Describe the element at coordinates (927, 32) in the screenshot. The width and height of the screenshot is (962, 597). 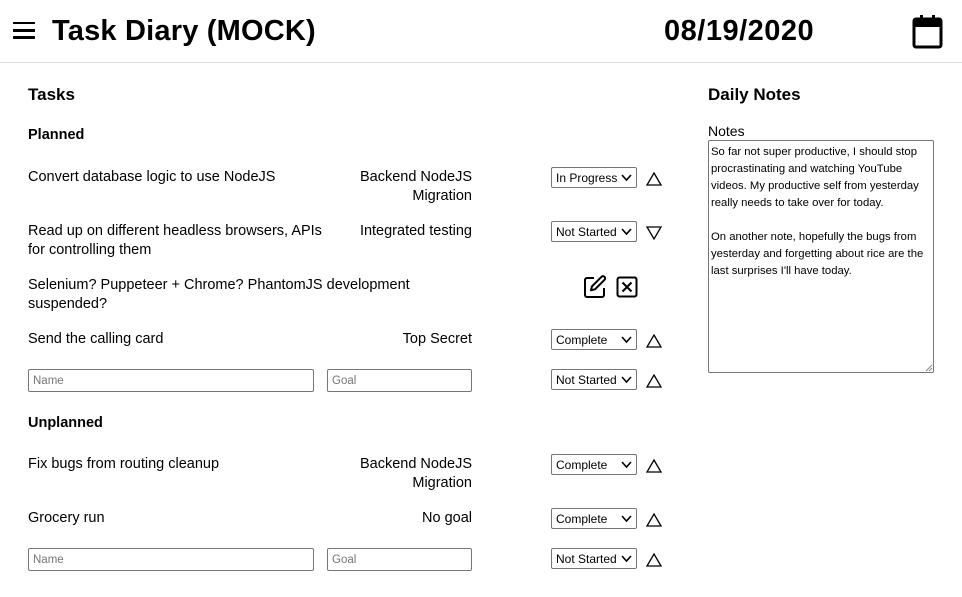
I see `calendar-icon` at that location.